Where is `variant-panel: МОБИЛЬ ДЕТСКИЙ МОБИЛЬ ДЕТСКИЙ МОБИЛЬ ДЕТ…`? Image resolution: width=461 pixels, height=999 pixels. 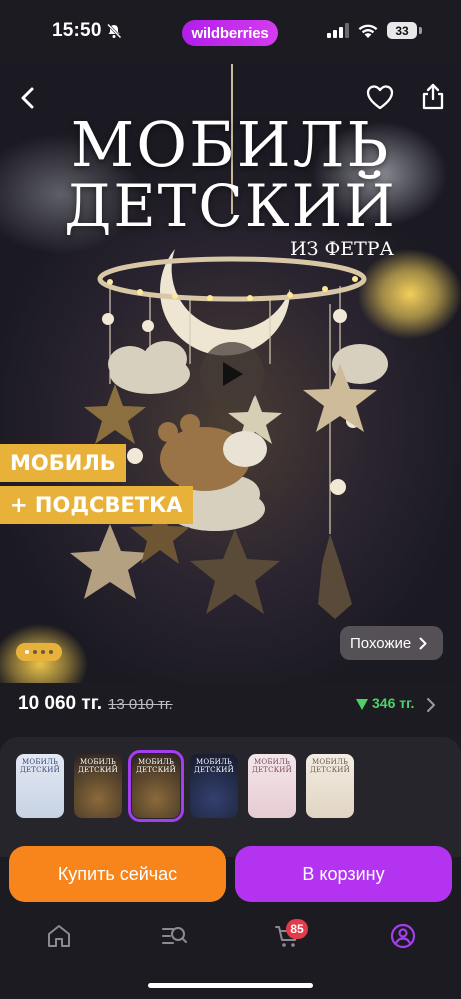 variant-panel: МОБИЛЬ ДЕТСКИЙ МОБИЛЬ ДЕТСКИЙ МОБИЛЬ ДЕТ… is located at coordinates (230, 797).